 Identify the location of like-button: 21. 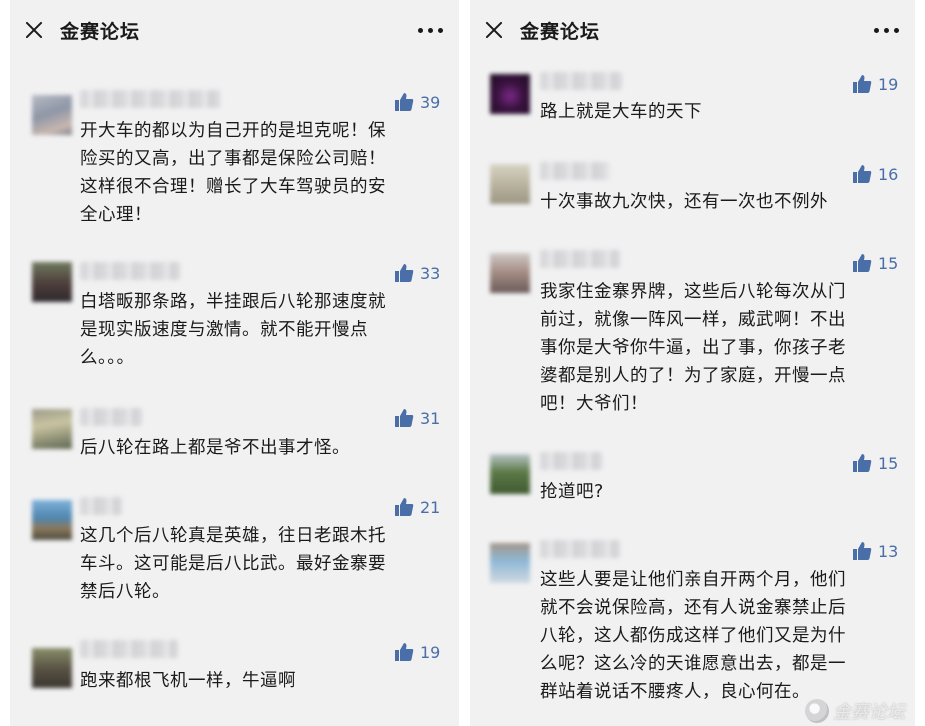
(417, 507).